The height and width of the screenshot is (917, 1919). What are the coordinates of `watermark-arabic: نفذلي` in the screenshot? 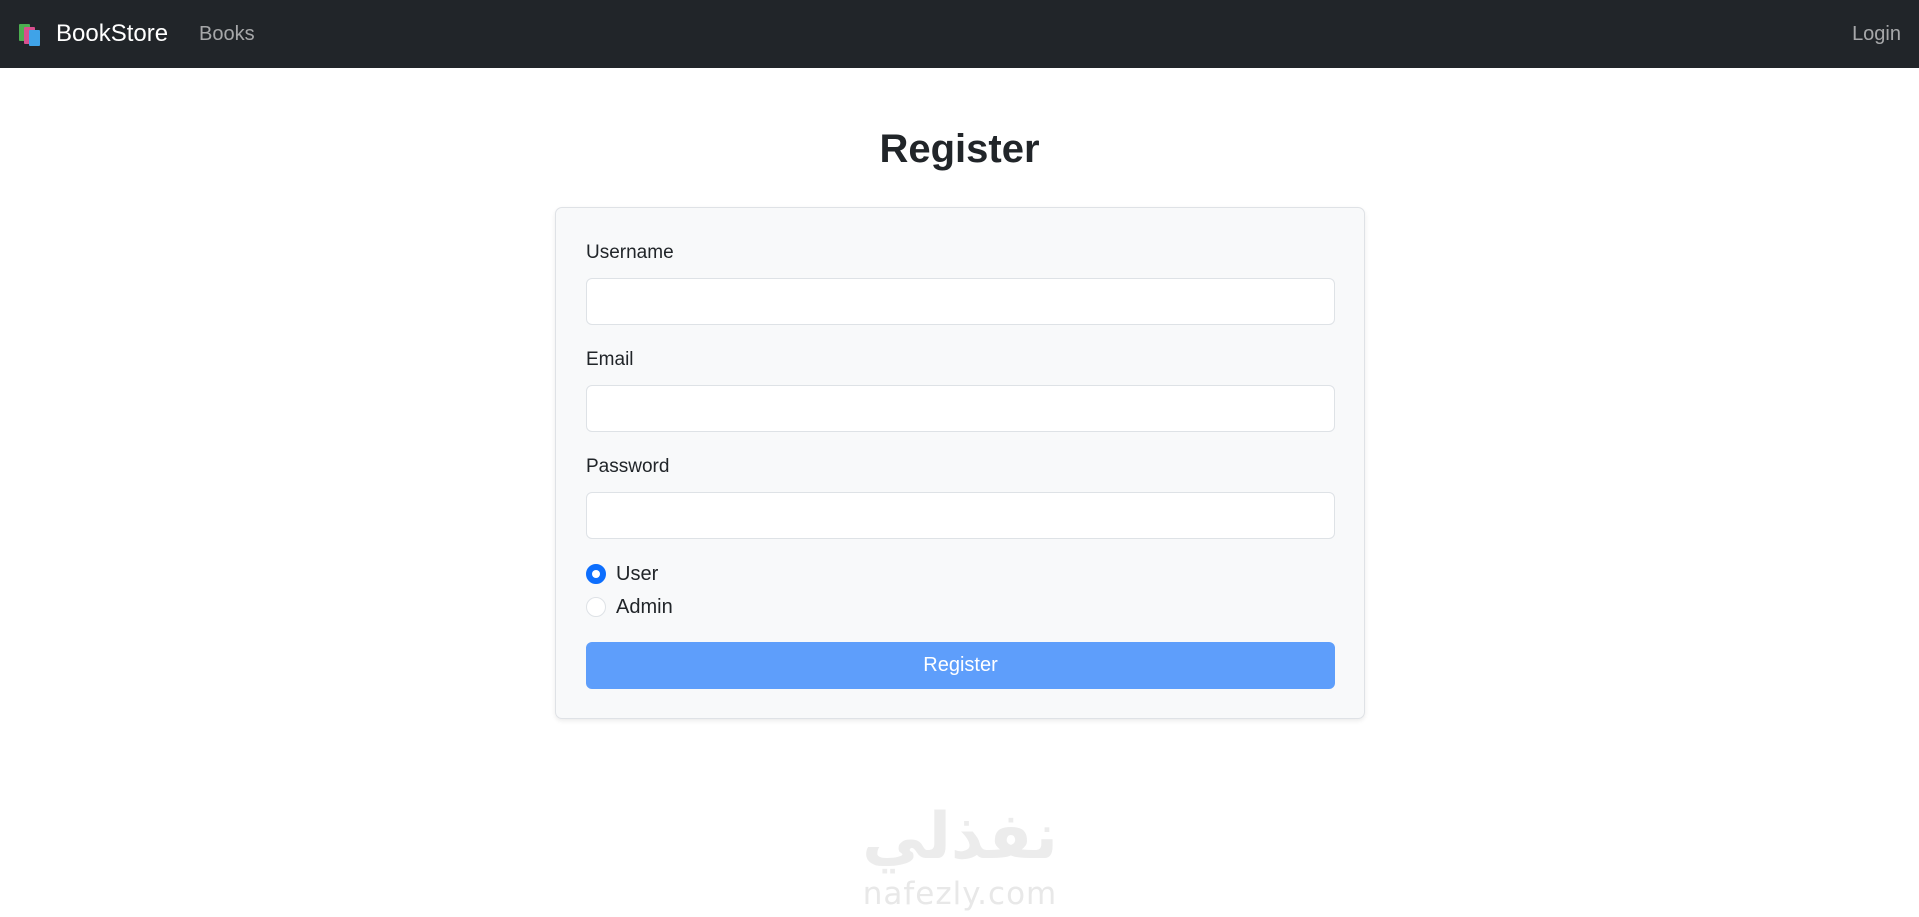 It's located at (960, 837).